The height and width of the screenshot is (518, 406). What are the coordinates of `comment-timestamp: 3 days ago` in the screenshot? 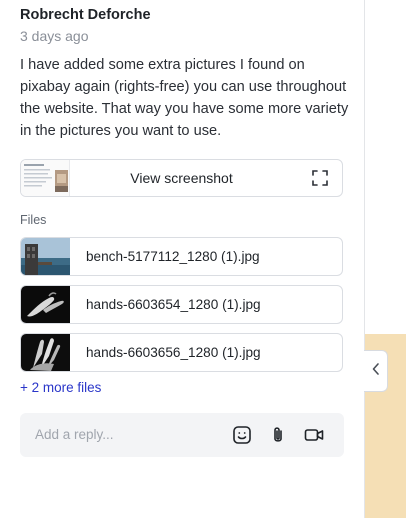 It's located at (54, 36).